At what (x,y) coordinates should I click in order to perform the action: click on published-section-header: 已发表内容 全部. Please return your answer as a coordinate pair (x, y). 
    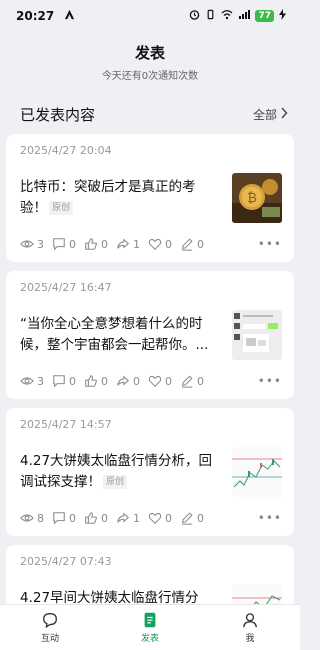
    Looking at the image, I should click on (150, 114).